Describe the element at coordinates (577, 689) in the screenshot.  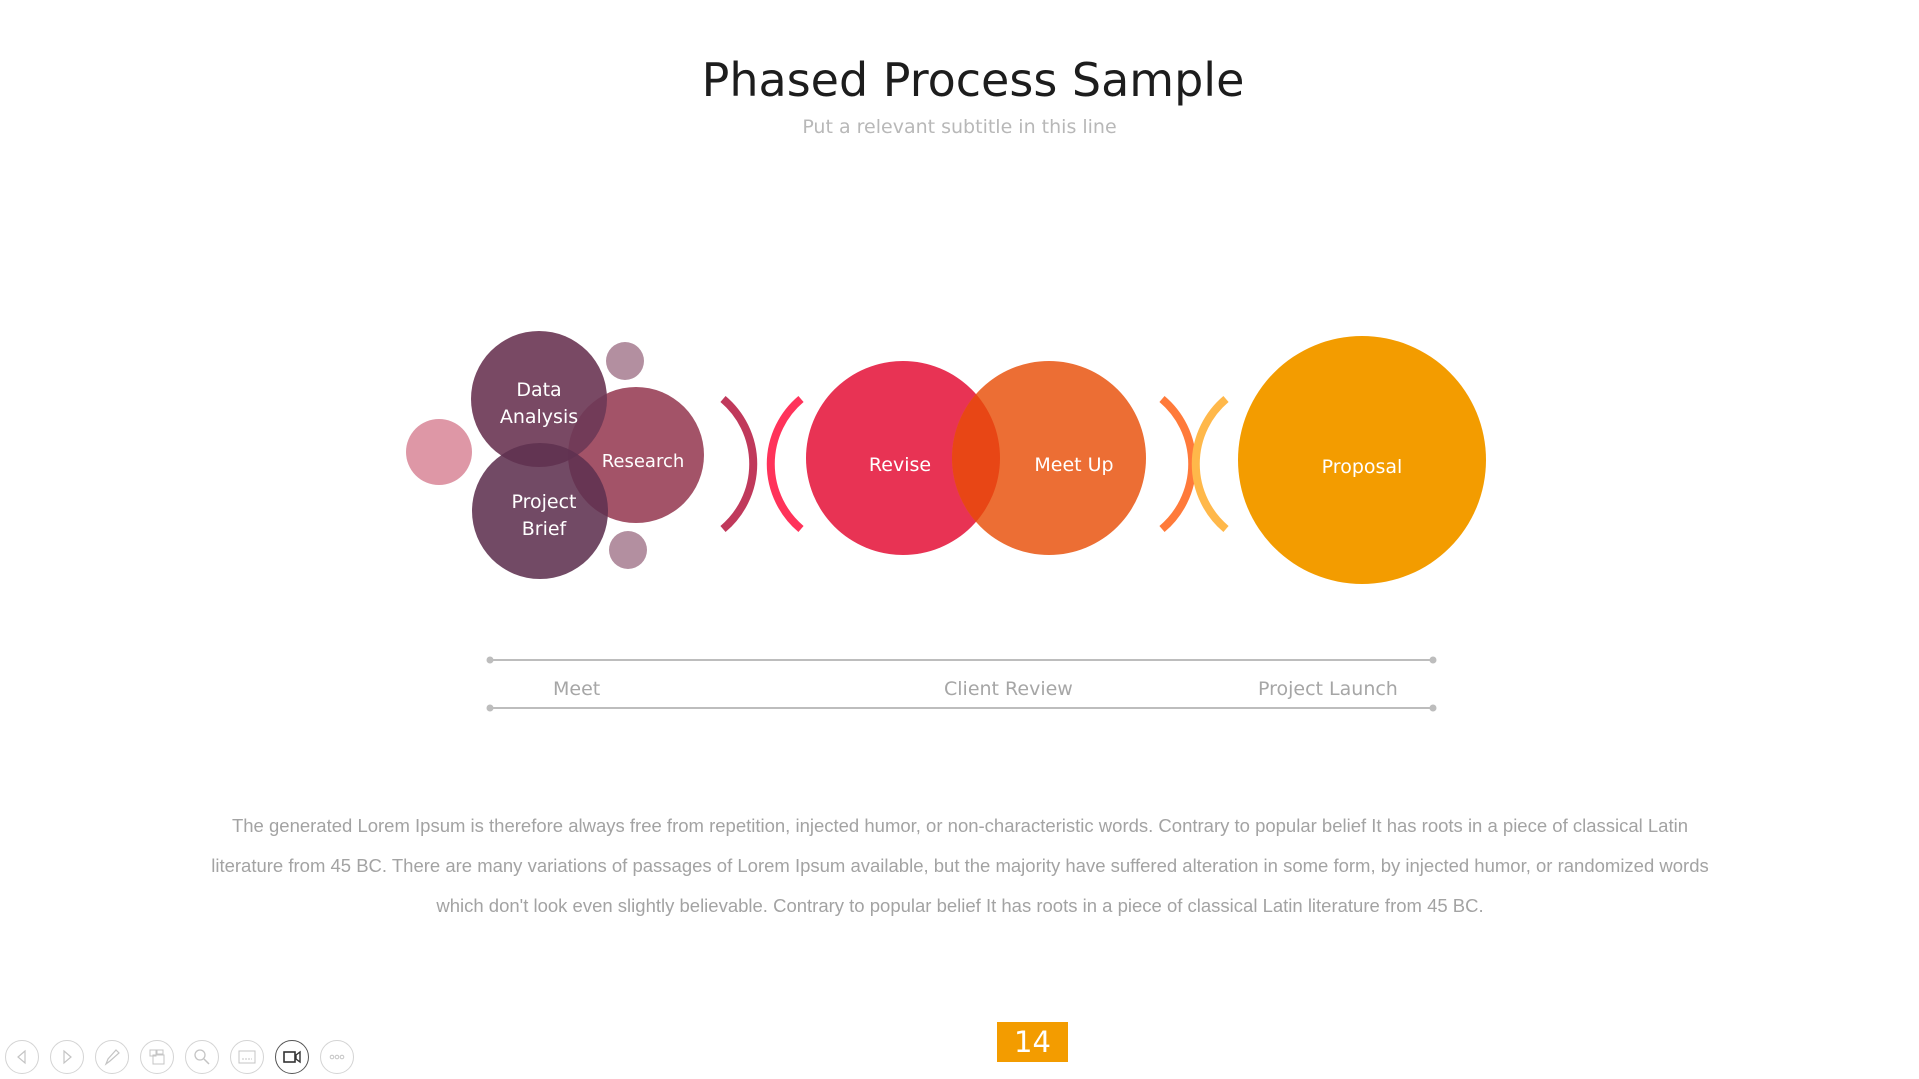
I see `timeline-label-meet: Meet` at that location.